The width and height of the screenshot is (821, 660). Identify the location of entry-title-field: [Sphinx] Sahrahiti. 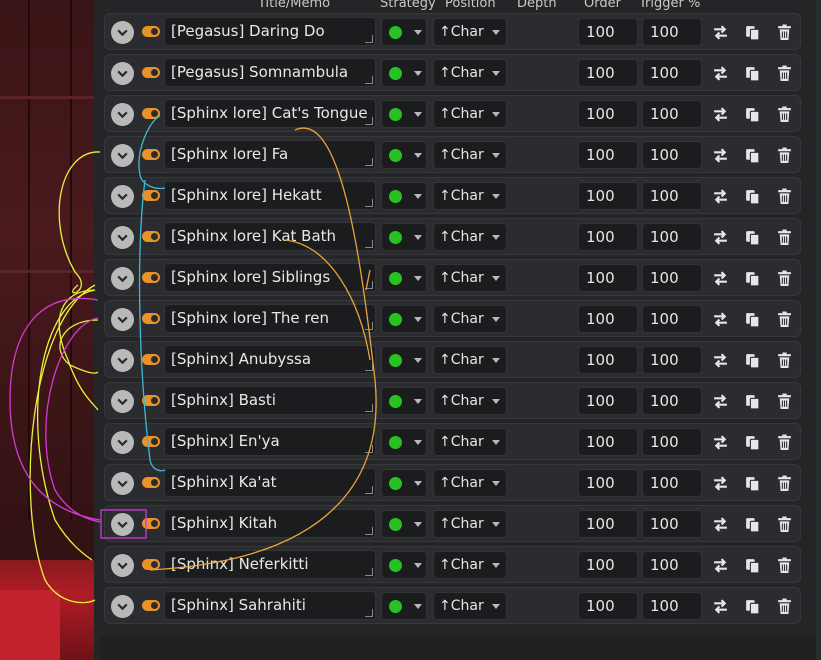
(270, 605).